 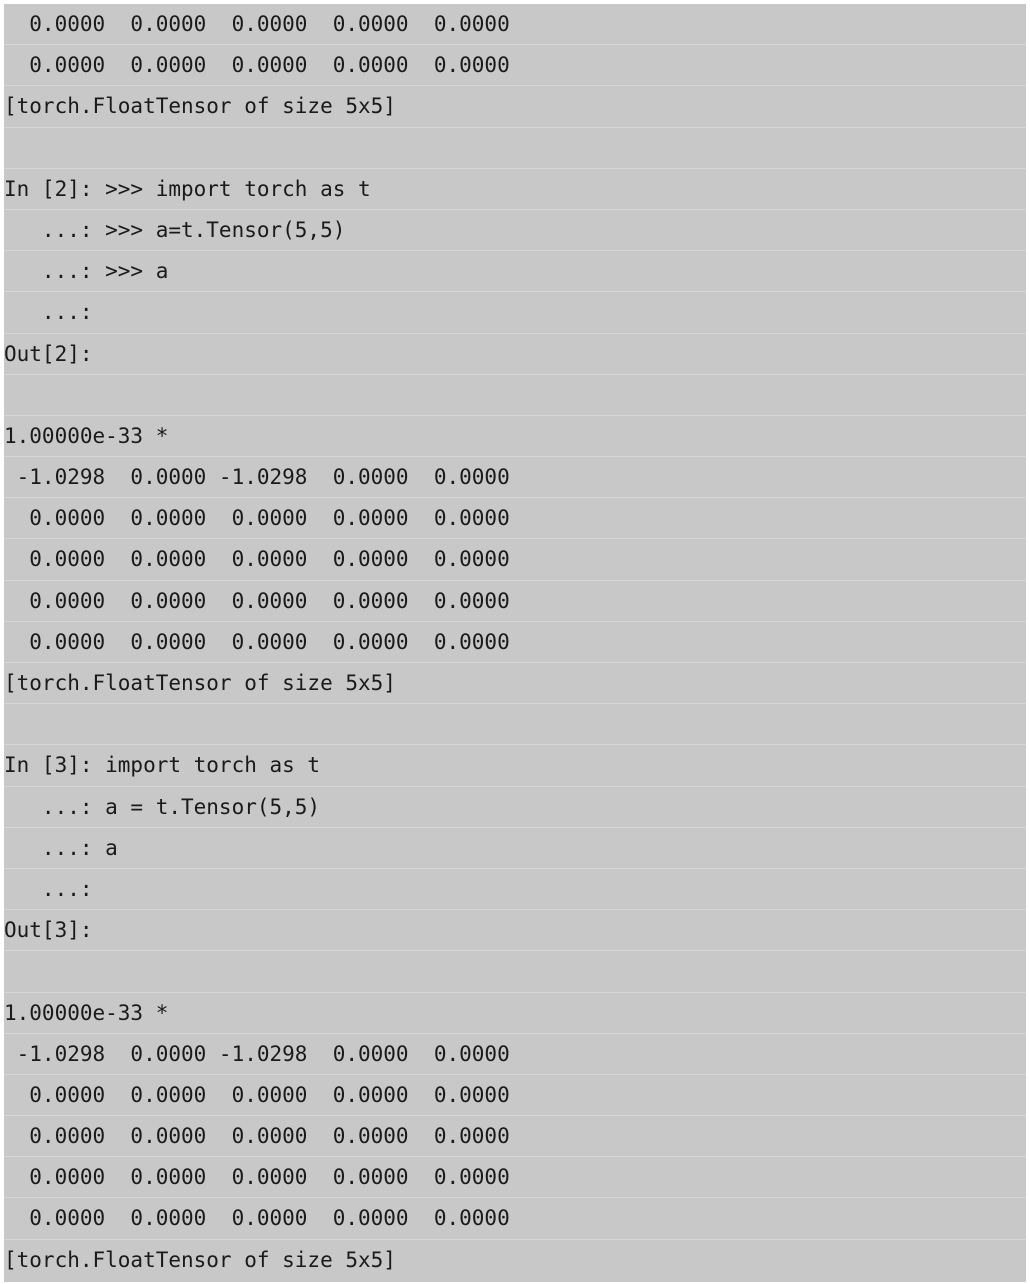 What do you see at coordinates (515, 189) in the screenshot?
I see `console-line: In [2]: >>> import torch as t` at bounding box center [515, 189].